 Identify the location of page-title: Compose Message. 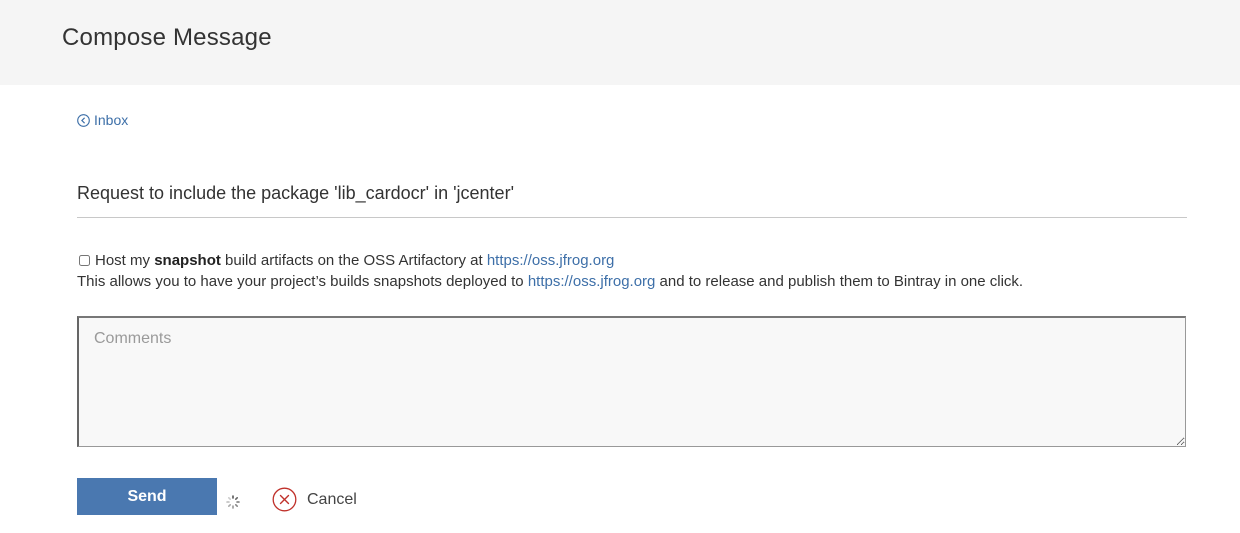
(167, 37).